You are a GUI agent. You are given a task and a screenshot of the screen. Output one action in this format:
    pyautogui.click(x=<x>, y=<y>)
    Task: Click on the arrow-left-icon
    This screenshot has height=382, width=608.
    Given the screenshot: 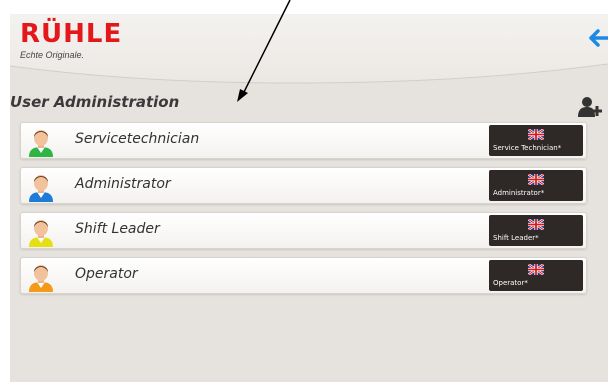 What is the action you would take?
    pyautogui.click(x=598, y=38)
    